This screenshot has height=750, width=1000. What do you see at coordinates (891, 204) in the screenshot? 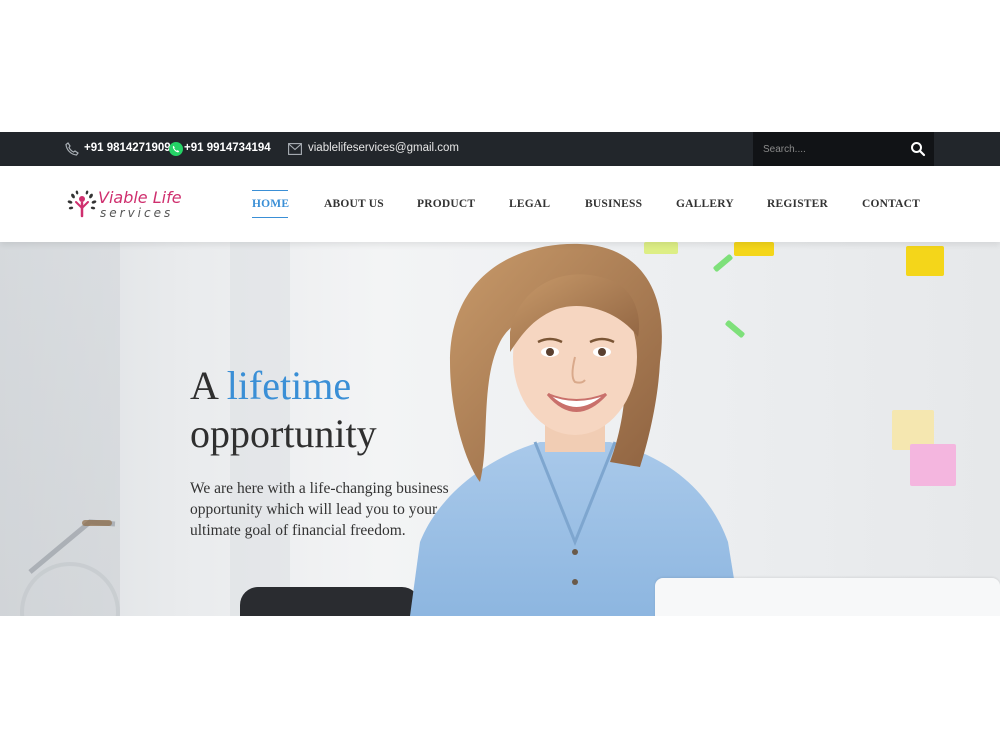
I see `nav-item-contact: CONTACT` at bounding box center [891, 204].